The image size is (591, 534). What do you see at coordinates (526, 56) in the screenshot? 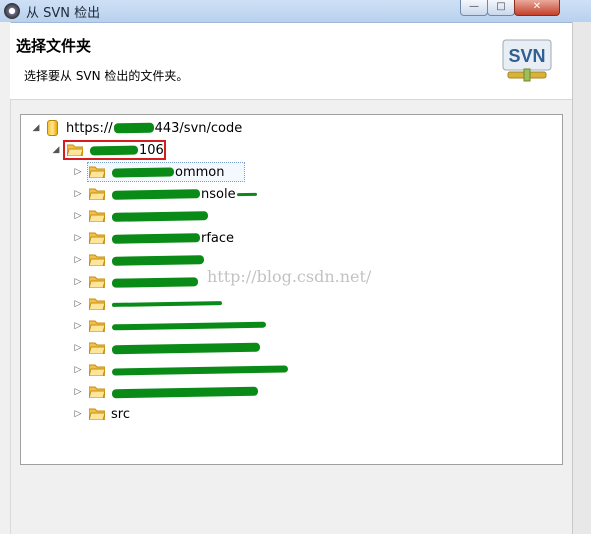
I see `svn-logo-text: SVN` at bounding box center [526, 56].